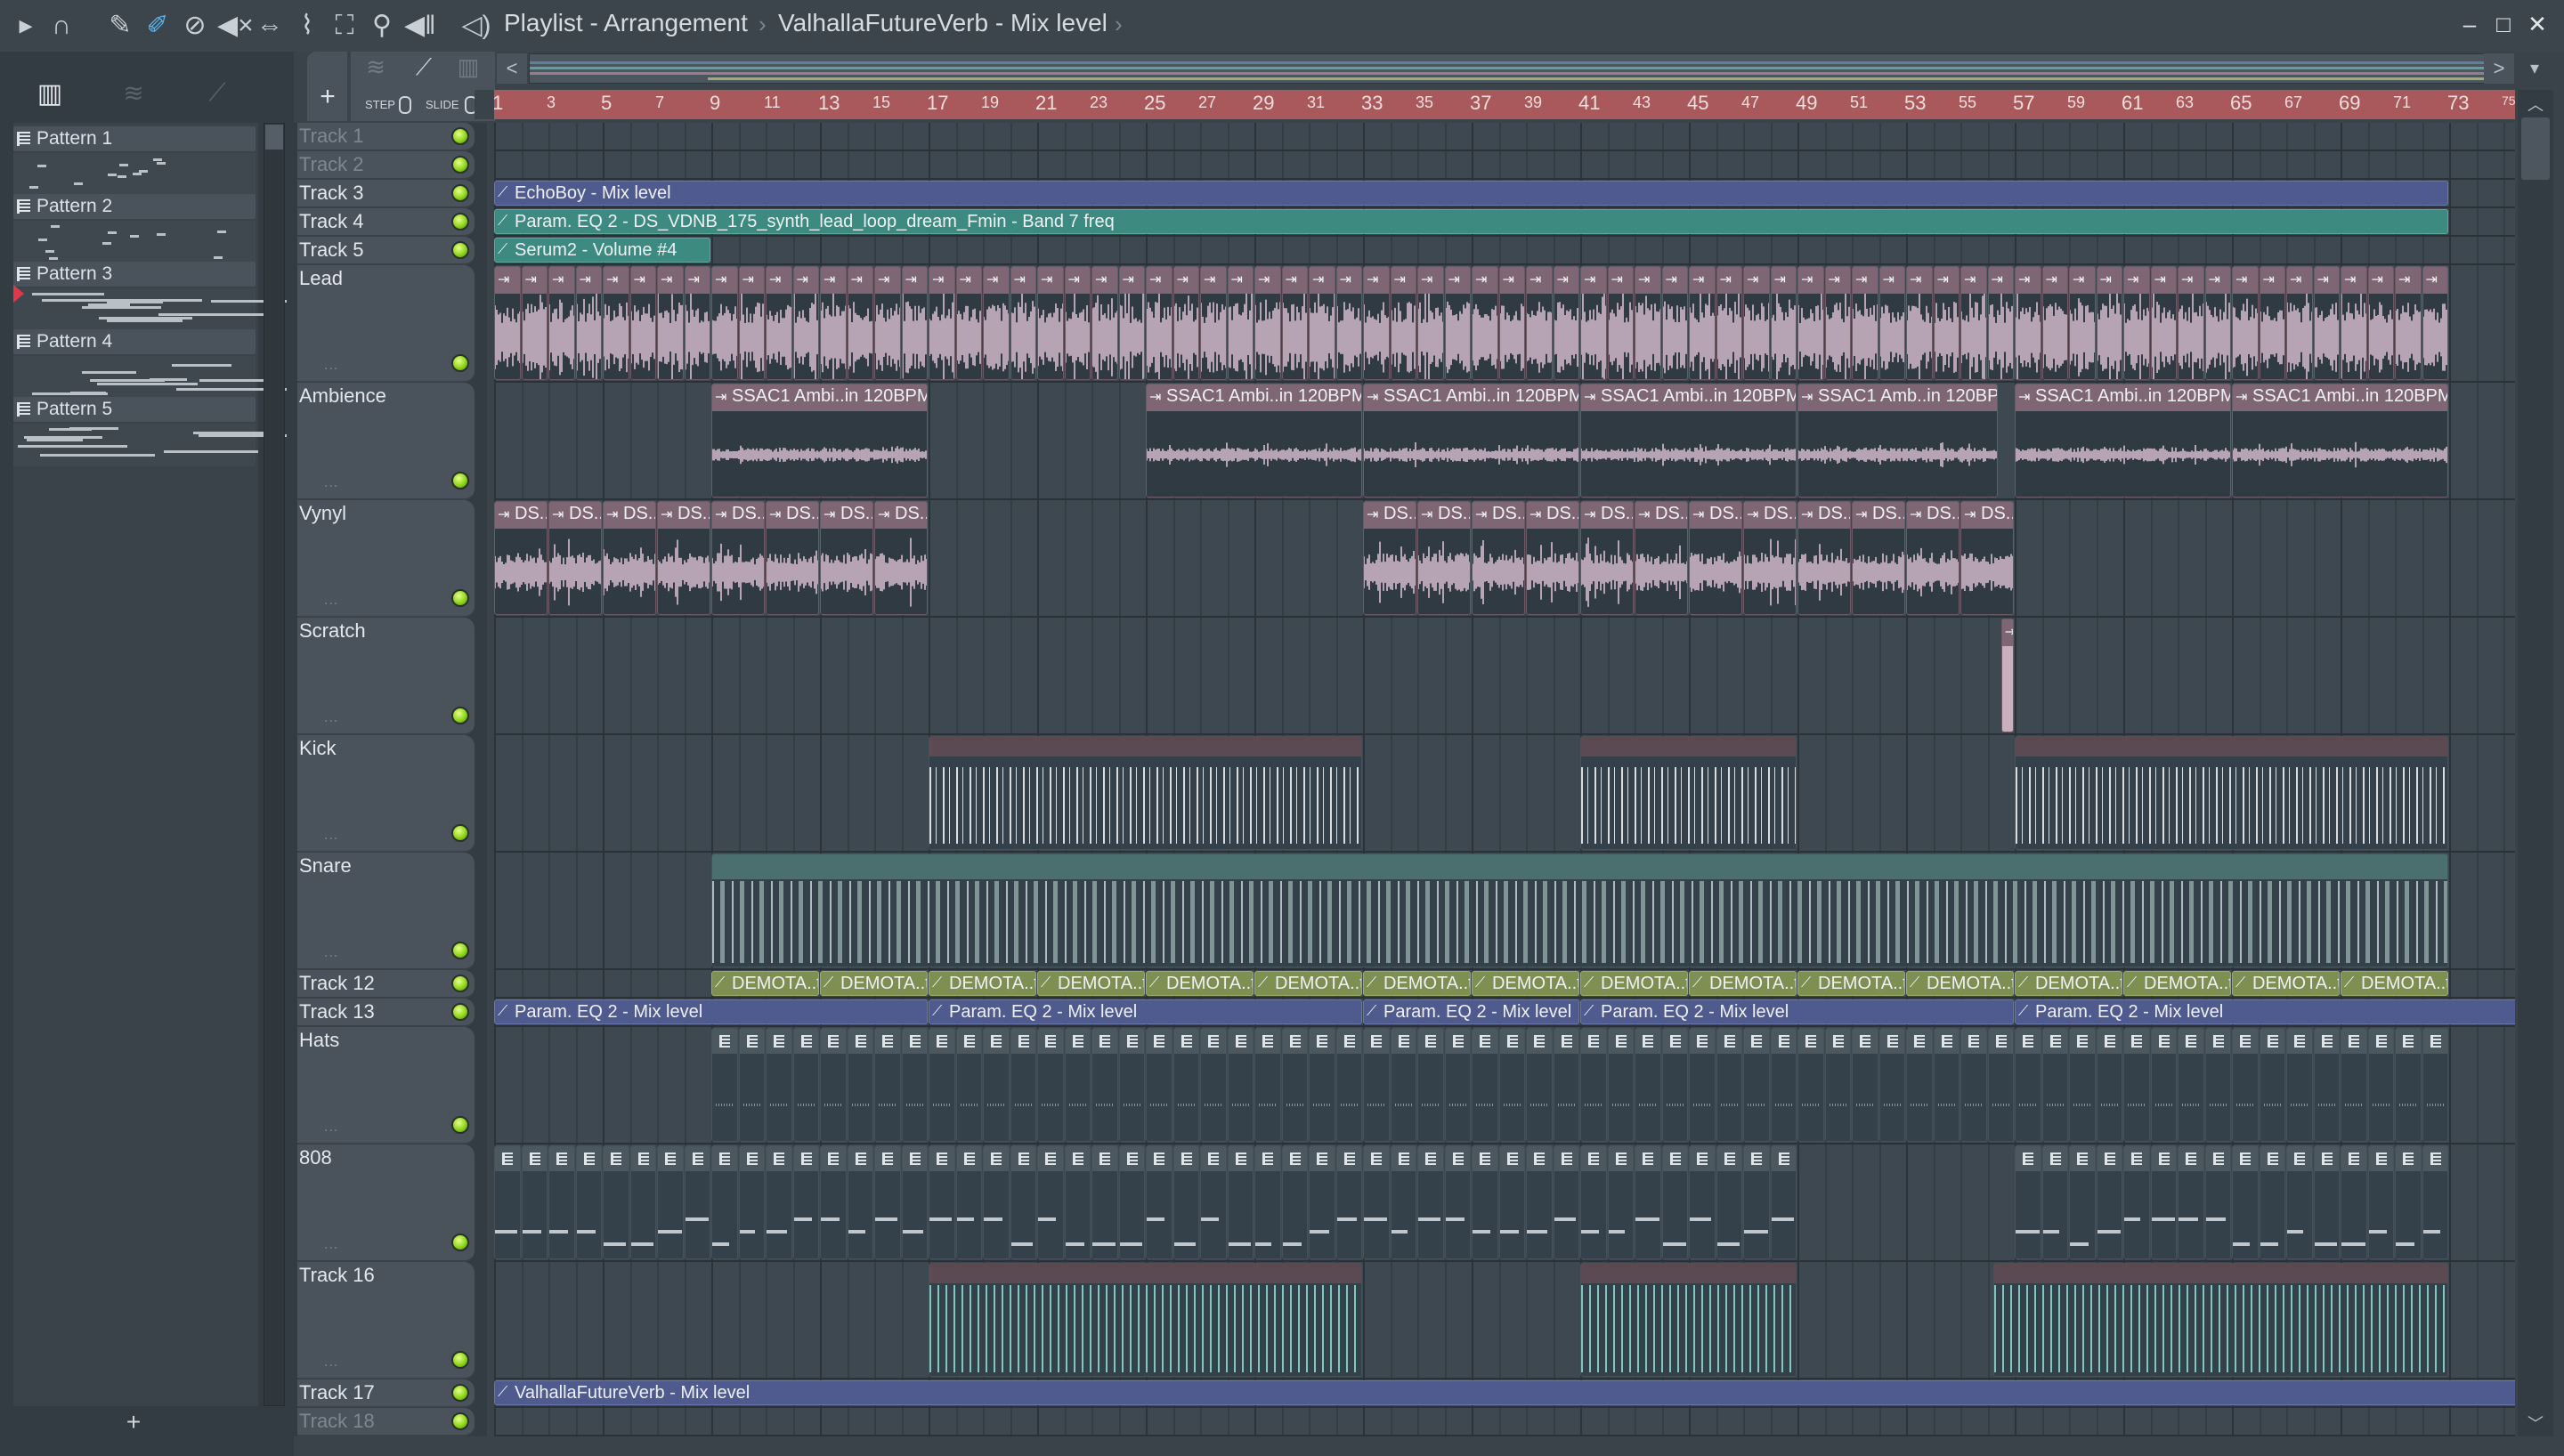  Describe the element at coordinates (2535, 1423) in the screenshot. I see `scroll-down-icon: ﹀` at that location.